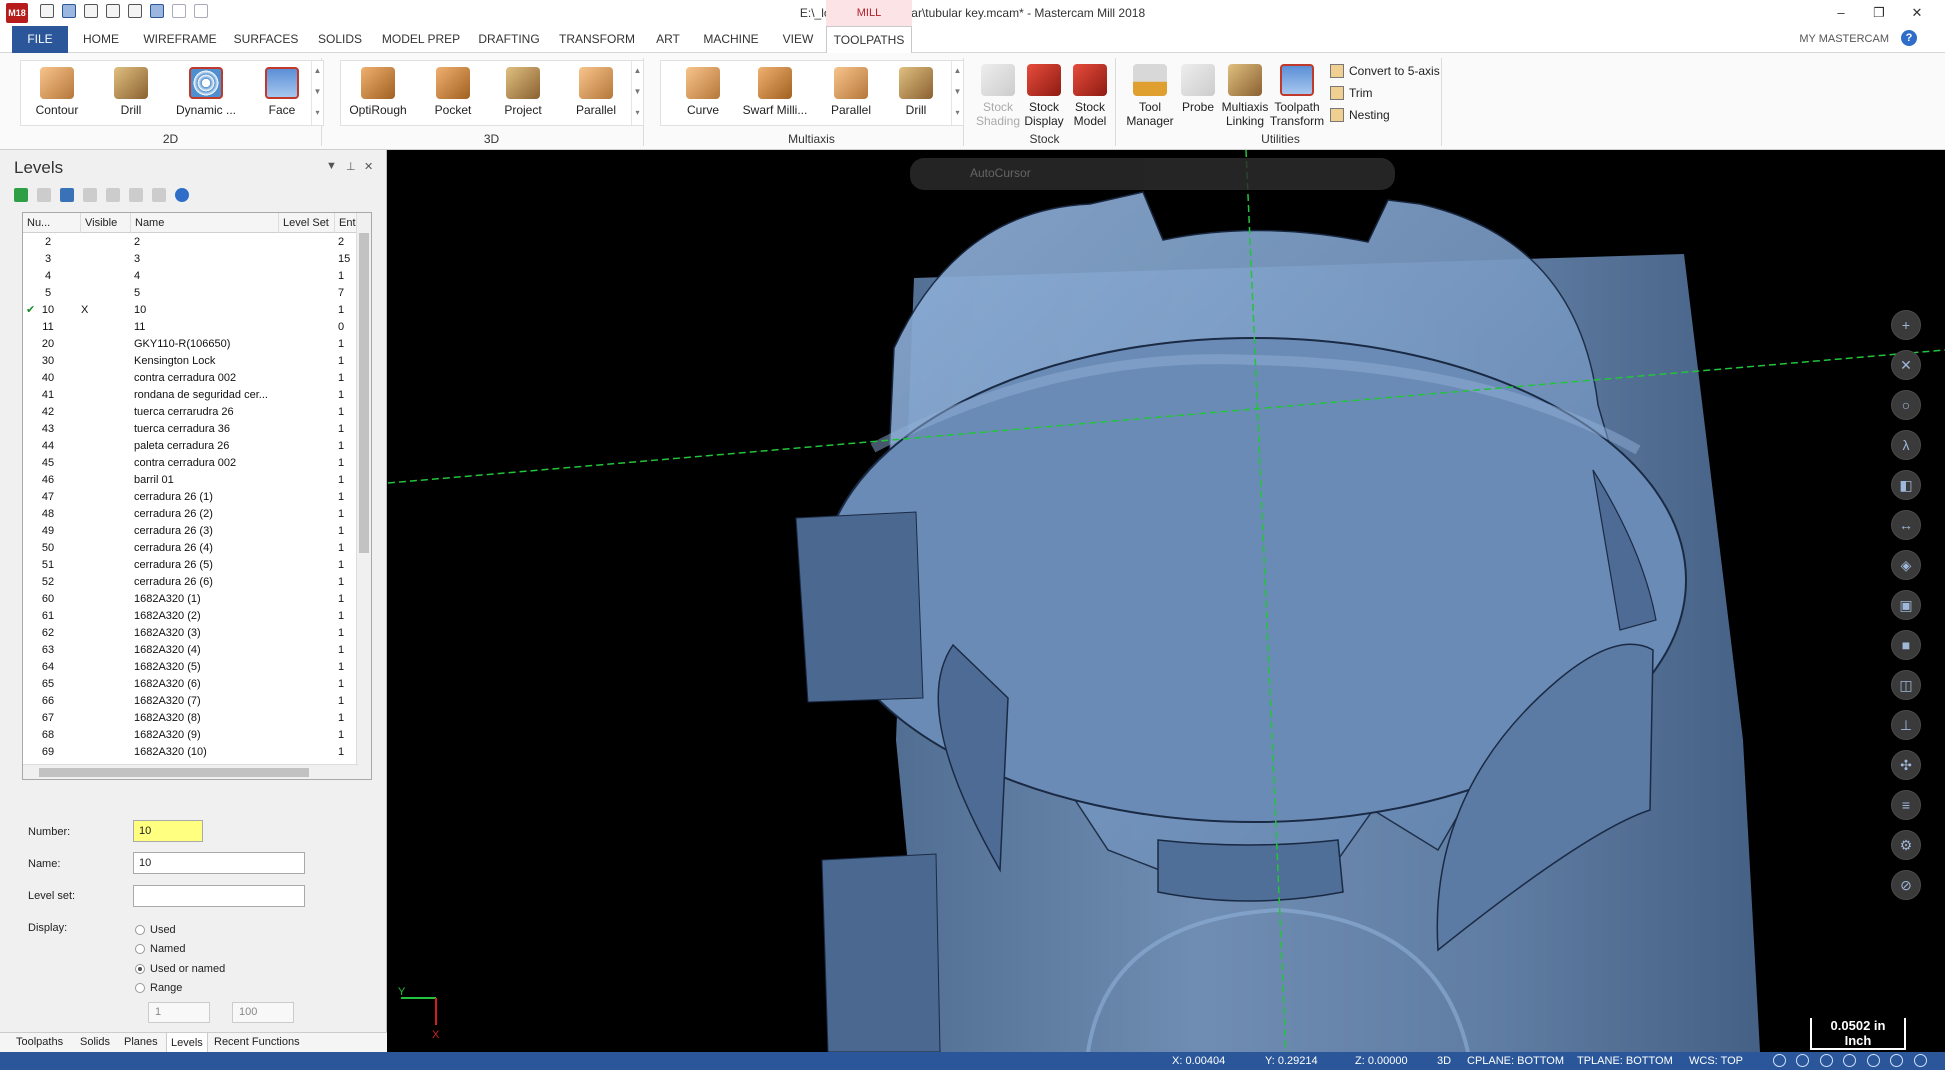 This screenshot has height=1070, width=1945. I want to click on render-sphere-icon, so click(1896, 1060).